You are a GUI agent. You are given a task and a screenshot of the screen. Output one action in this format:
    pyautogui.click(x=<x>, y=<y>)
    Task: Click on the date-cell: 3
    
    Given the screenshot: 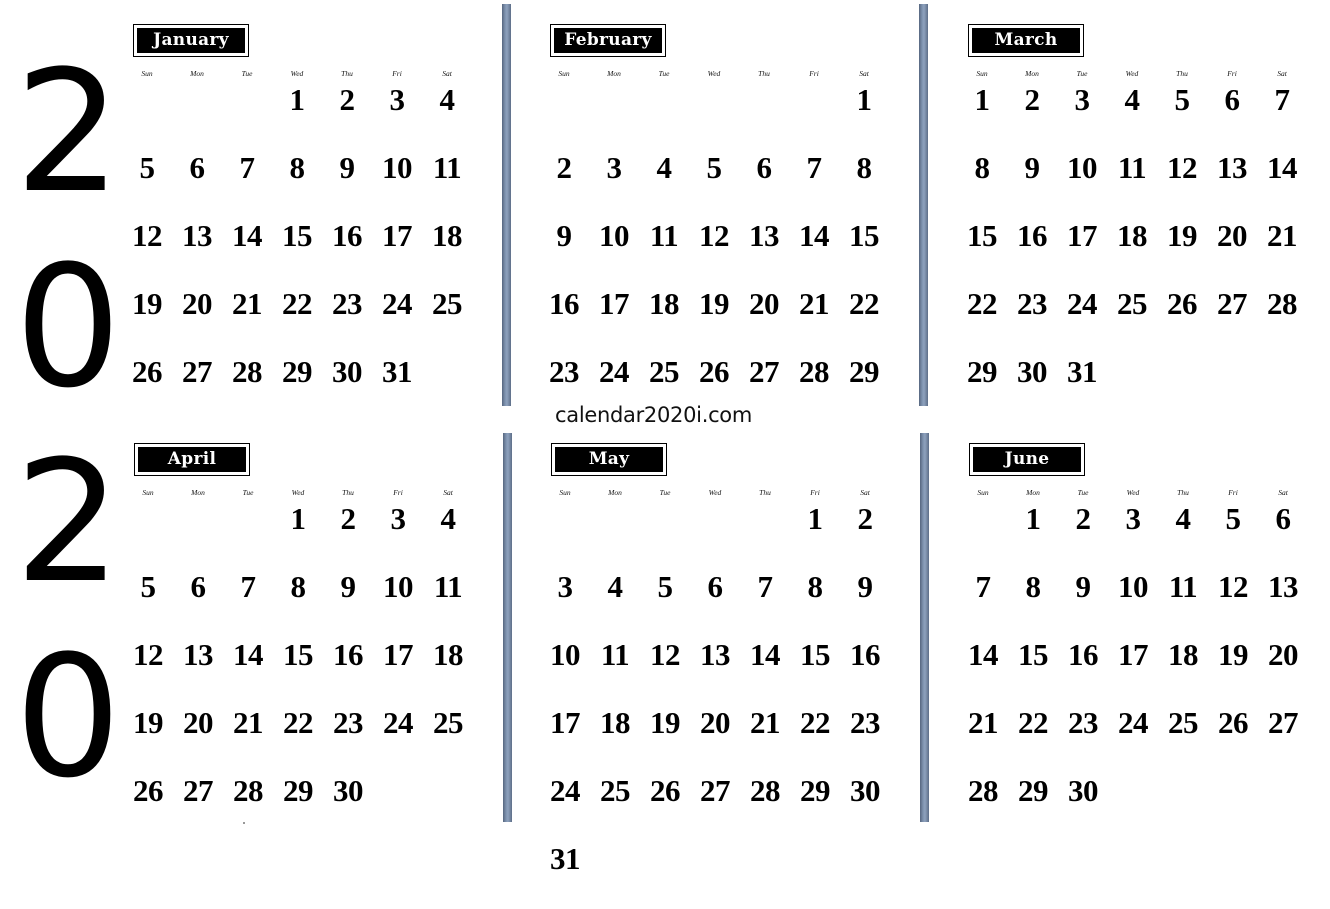 What is the action you would take?
    pyautogui.click(x=614, y=167)
    